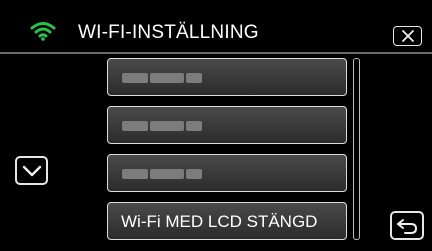 This screenshot has width=432, height=251. I want to click on close-icon, so click(407, 36).